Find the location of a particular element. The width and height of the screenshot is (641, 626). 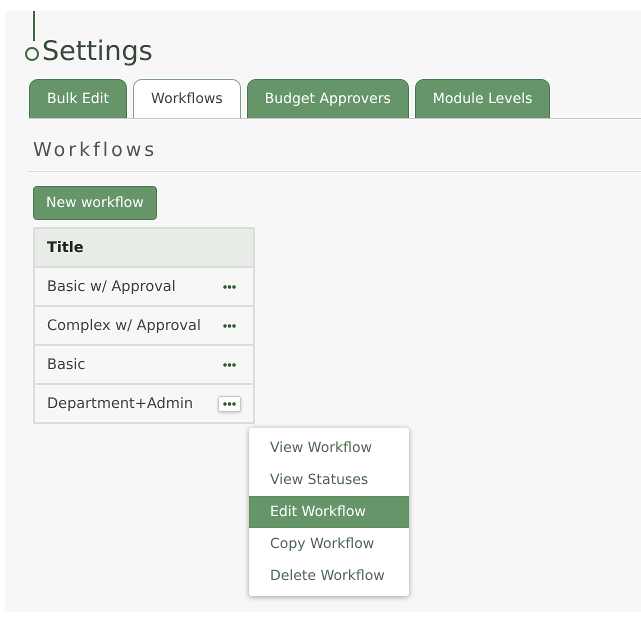

tab: Bulk Edit is located at coordinates (78, 98).